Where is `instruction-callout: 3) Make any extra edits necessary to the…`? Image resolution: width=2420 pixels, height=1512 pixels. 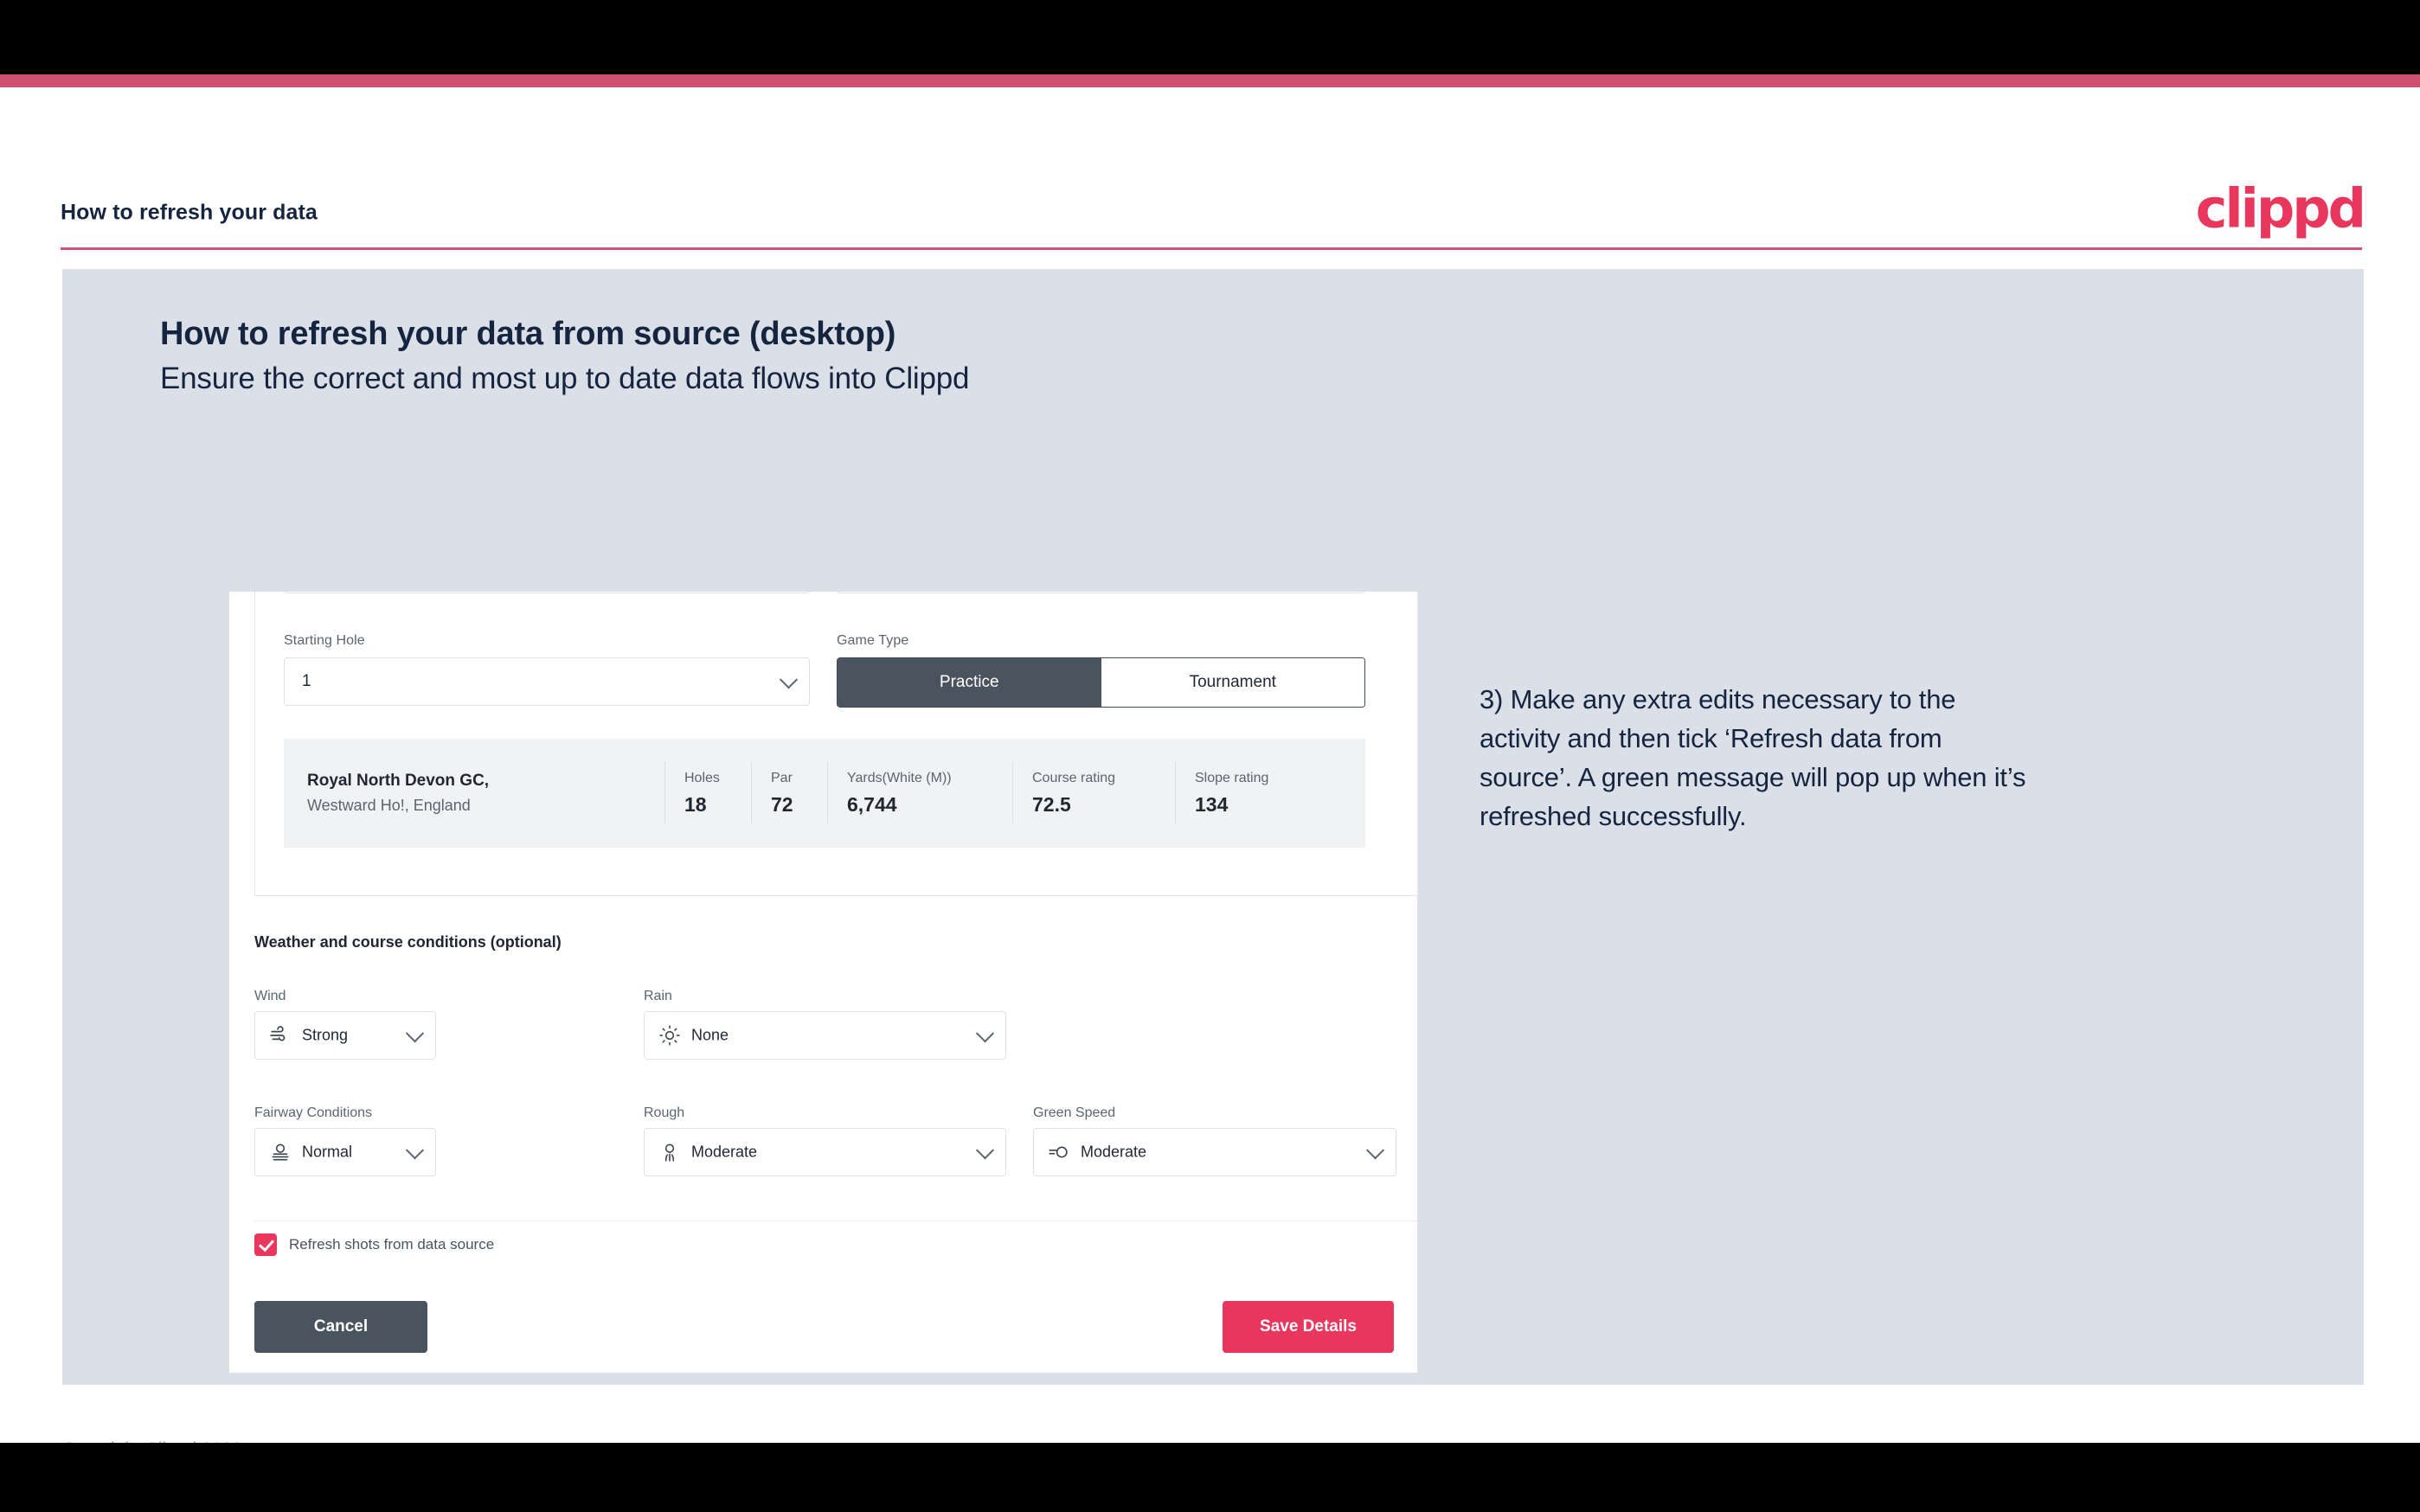 instruction-callout: 3) Make any extra edits necessary to the… is located at coordinates (1753, 757).